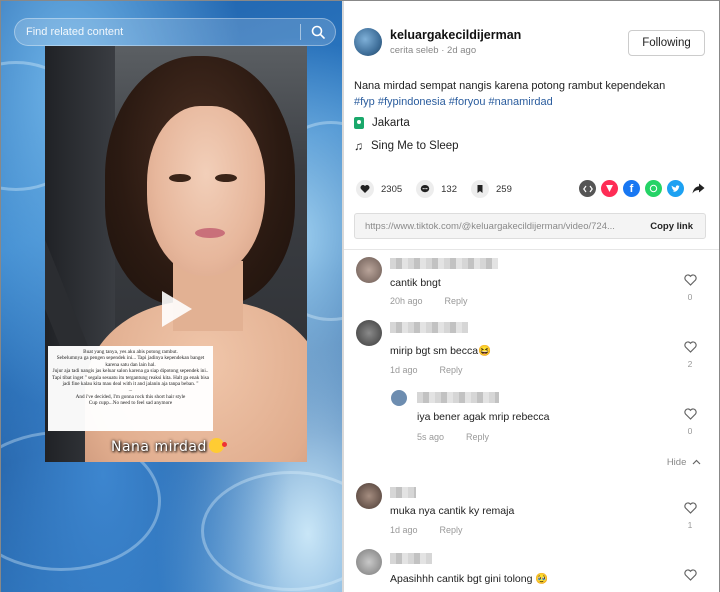 Image resolution: width=720 pixels, height=592 pixels. I want to click on author-username: keluargakecildijerman, so click(455, 35).